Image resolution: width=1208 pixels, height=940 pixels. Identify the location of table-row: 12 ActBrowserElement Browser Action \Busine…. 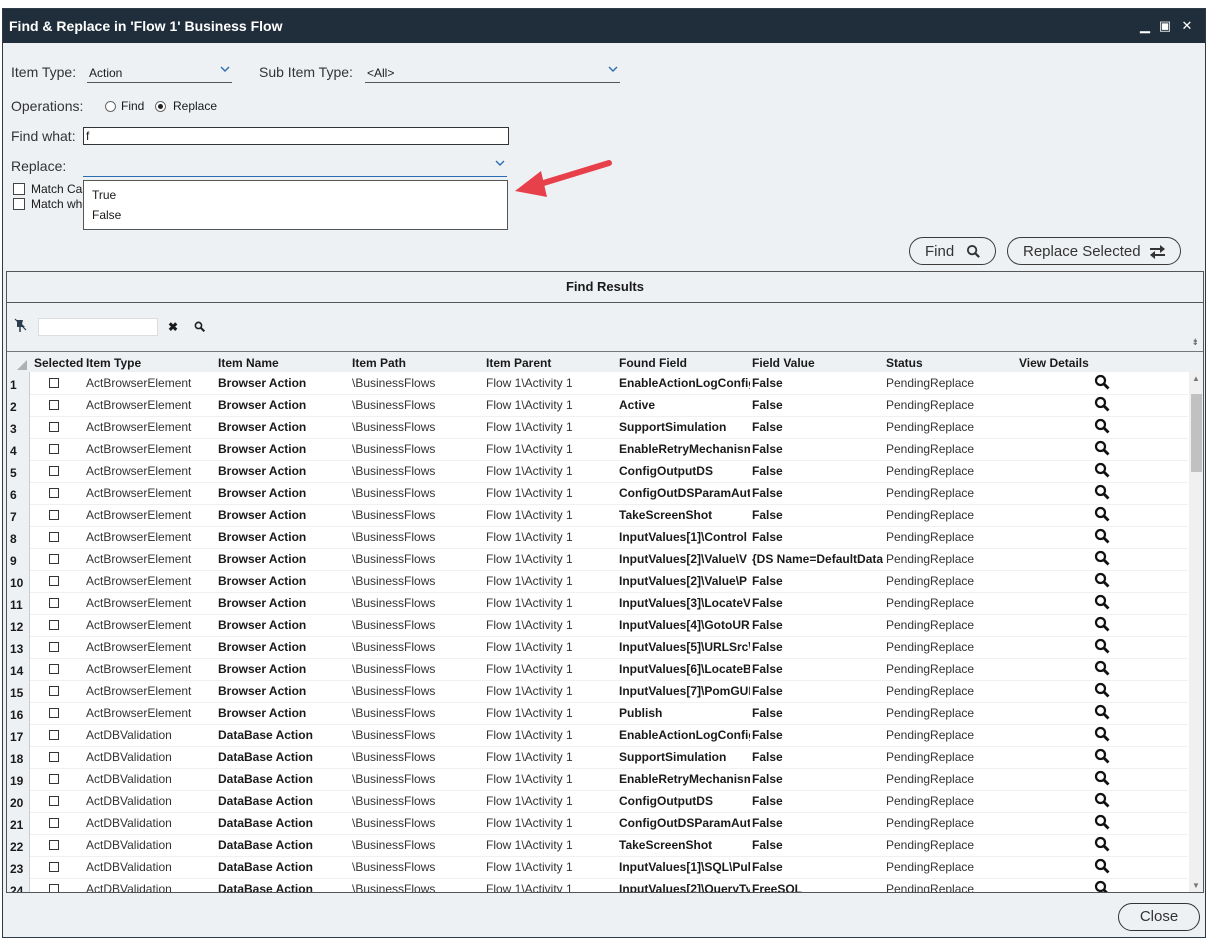
(597, 625).